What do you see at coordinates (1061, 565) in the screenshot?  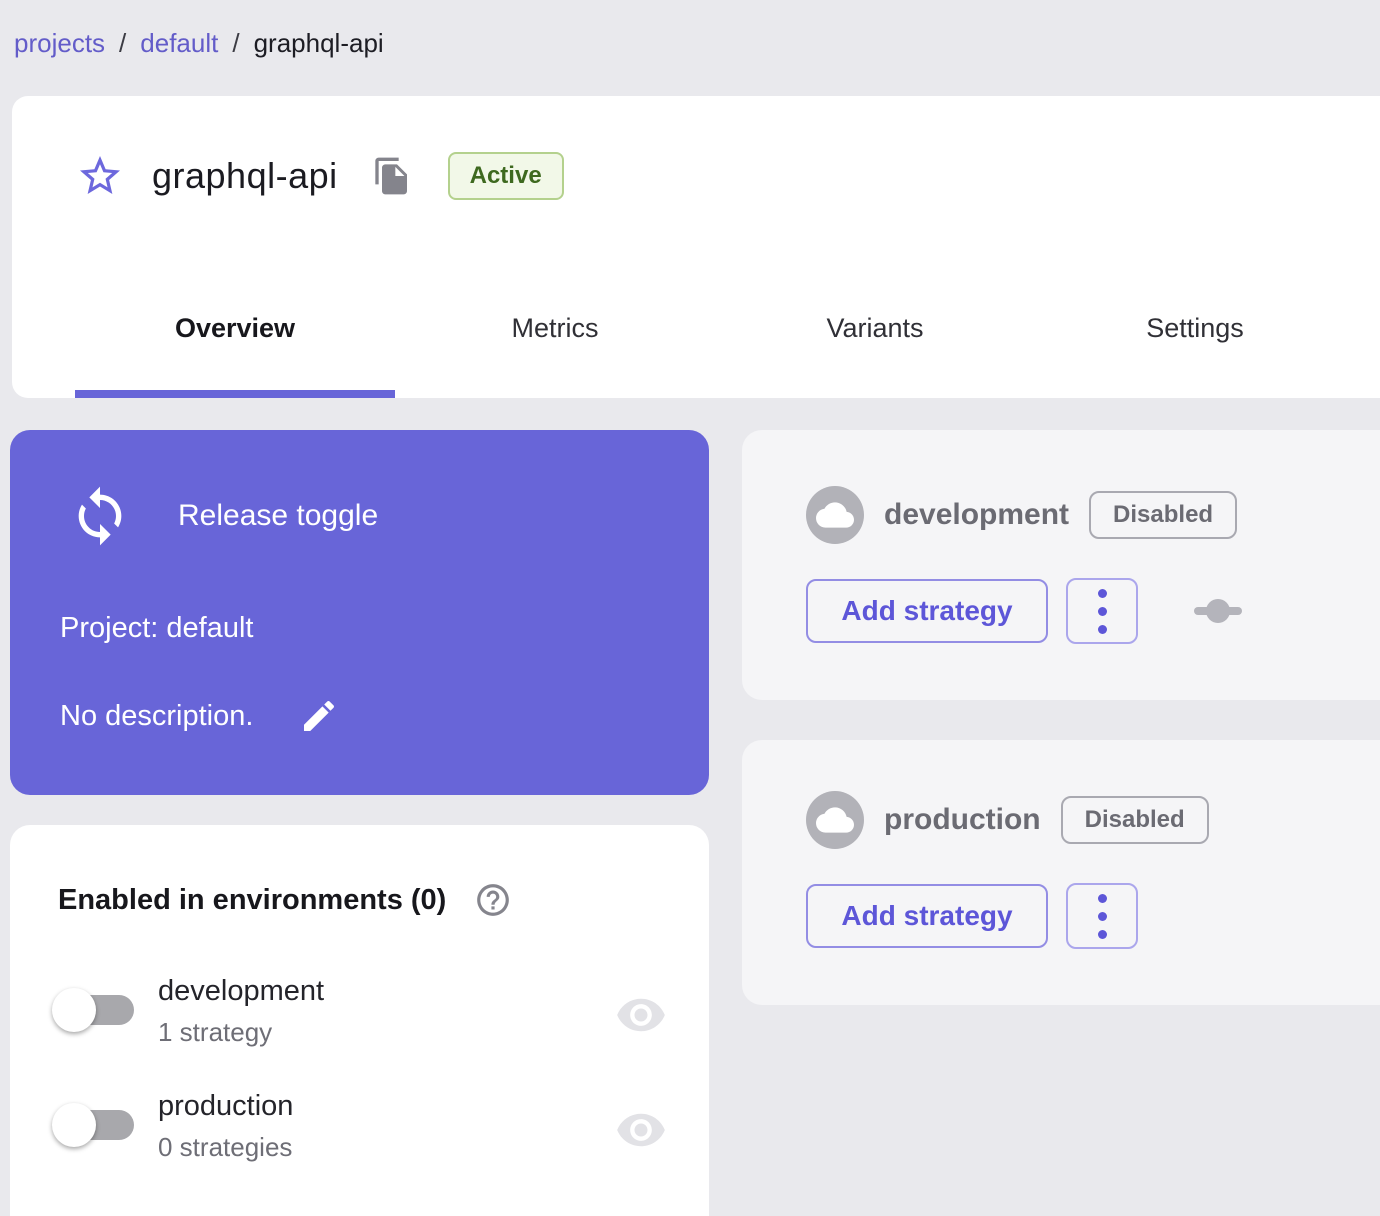 I see `development-environment-card: development Disabled Add strategy` at bounding box center [1061, 565].